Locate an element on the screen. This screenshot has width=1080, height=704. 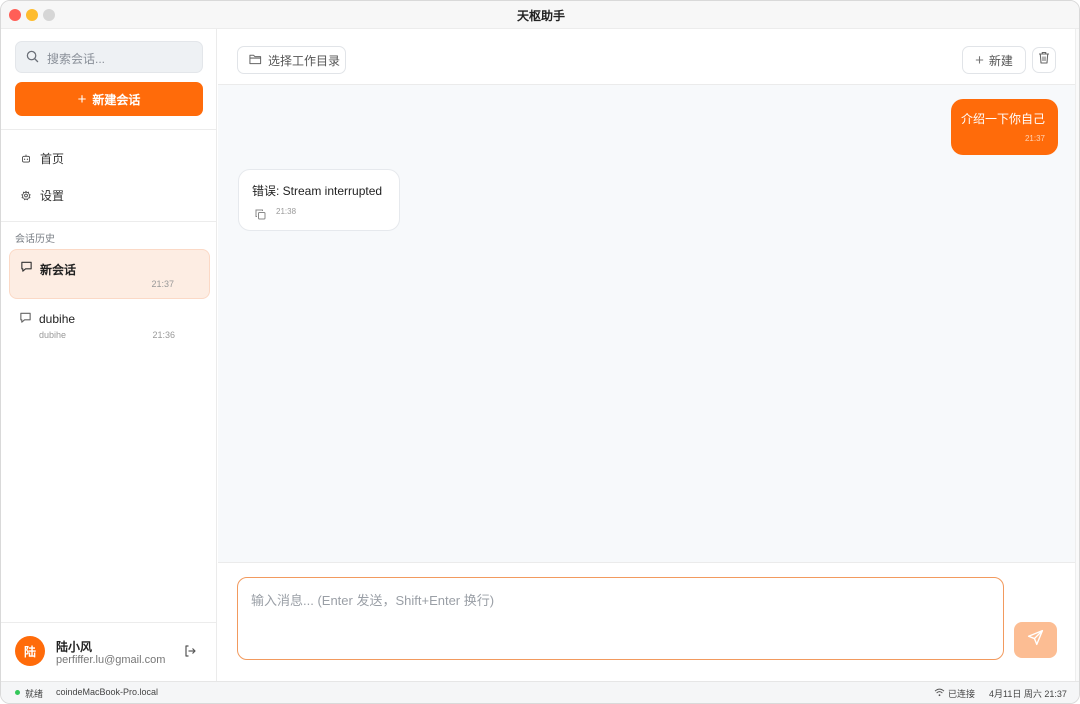
message-input-box is located at coordinates (620, 618).